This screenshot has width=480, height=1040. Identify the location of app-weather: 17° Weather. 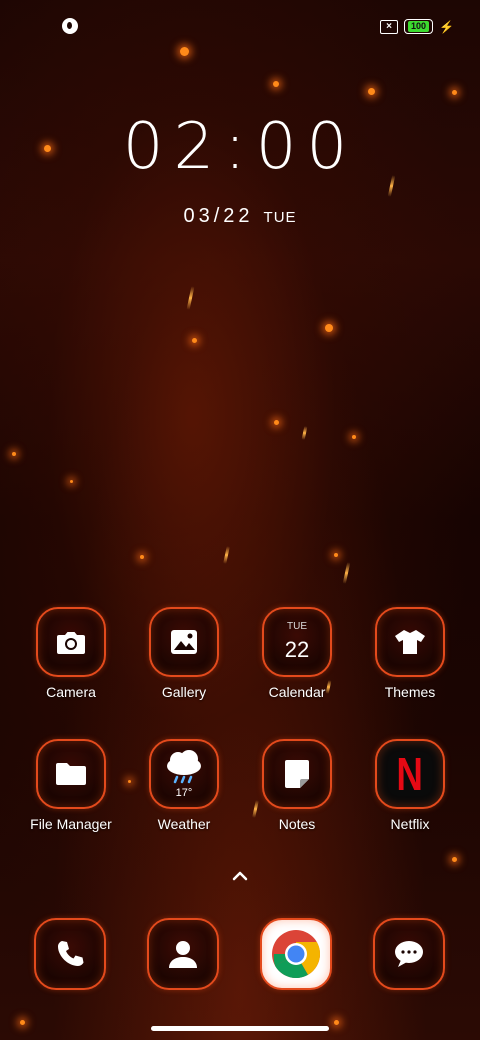
(184, 785).